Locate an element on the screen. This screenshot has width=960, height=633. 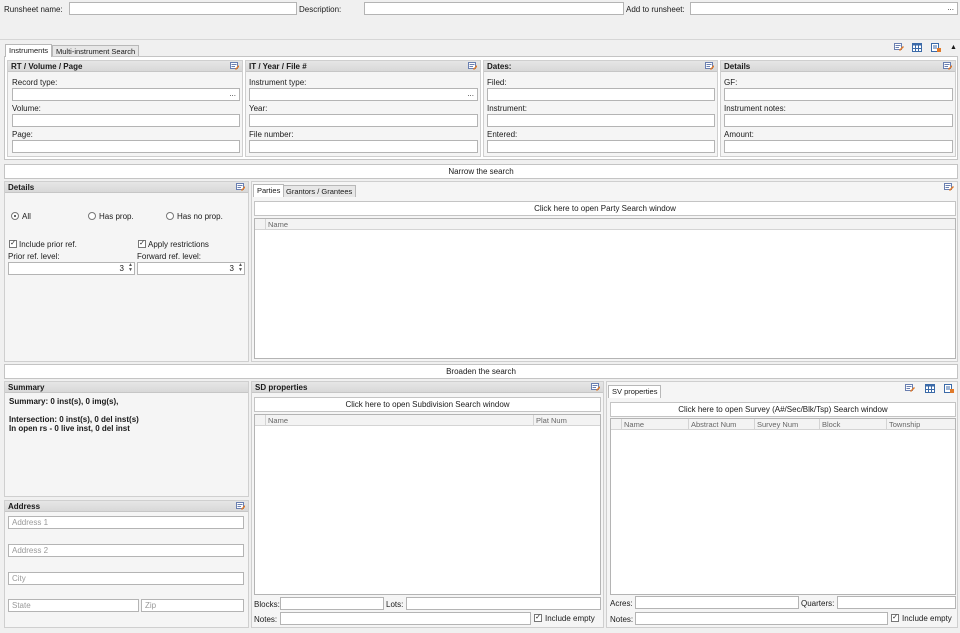
blocks-label: Blocks: is located at coordinates (267, 604).